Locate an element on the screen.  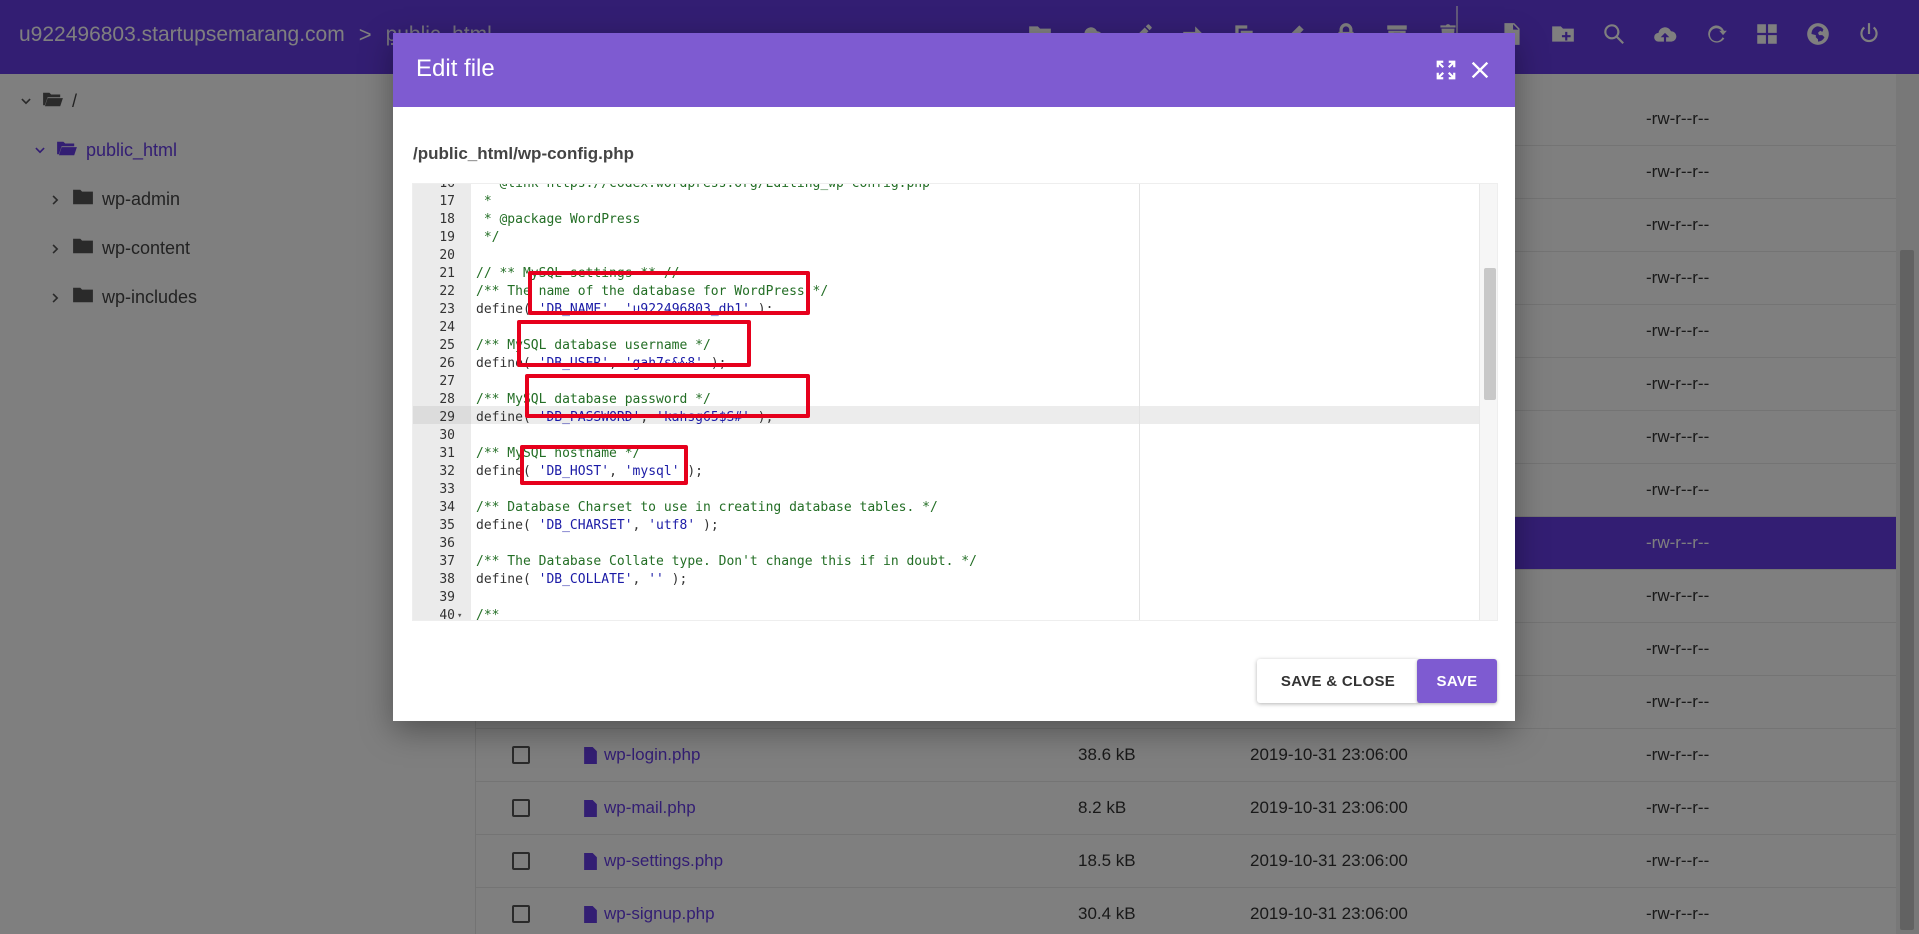
code-token: */ is located at coordinates (488, 237).